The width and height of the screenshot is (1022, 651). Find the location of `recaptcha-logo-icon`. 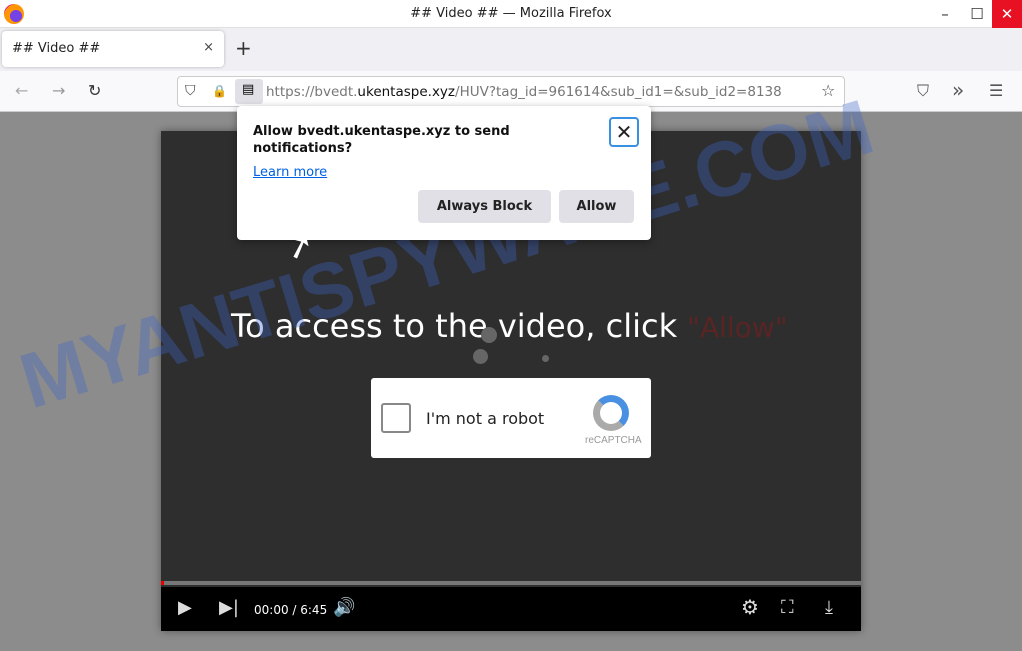

recaptcha-logo-icon is located at coordinates (611, 413).